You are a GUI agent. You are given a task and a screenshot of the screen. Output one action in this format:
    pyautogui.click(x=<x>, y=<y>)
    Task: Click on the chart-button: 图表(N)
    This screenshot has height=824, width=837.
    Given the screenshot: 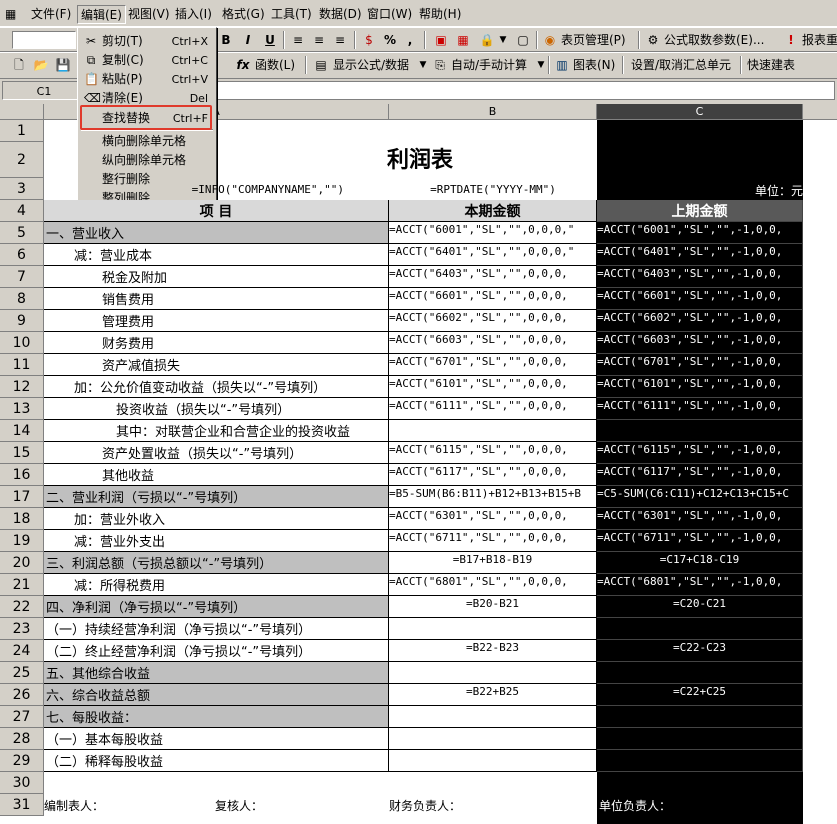 What is the action you would take?
    pyautogui.click(x=594, y=65)
    